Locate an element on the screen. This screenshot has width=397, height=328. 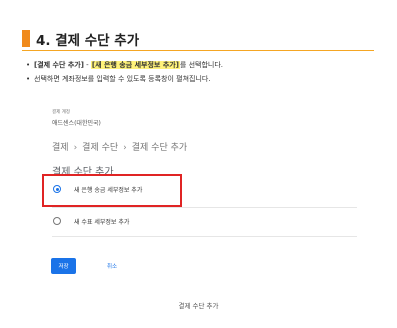
highlight-box is located at coordinates (112, 190).